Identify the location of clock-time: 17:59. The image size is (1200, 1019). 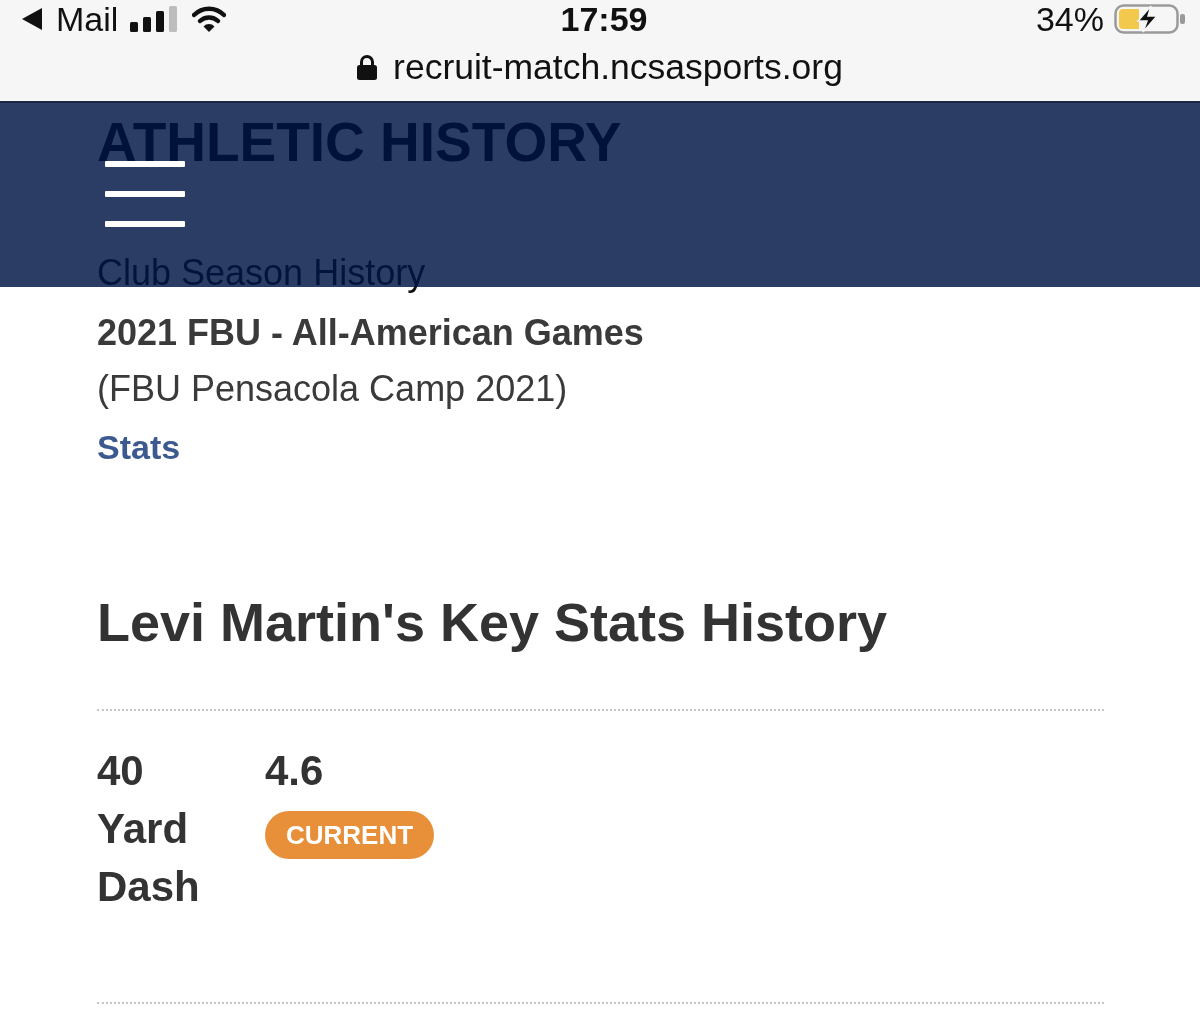
(604, 19).